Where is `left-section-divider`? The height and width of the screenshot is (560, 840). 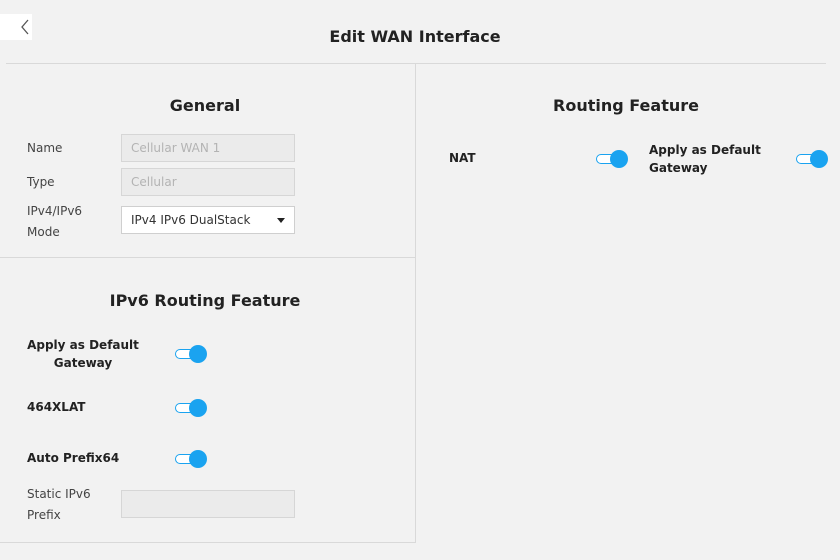 left-section-divider is located at coordinates (207, 257).